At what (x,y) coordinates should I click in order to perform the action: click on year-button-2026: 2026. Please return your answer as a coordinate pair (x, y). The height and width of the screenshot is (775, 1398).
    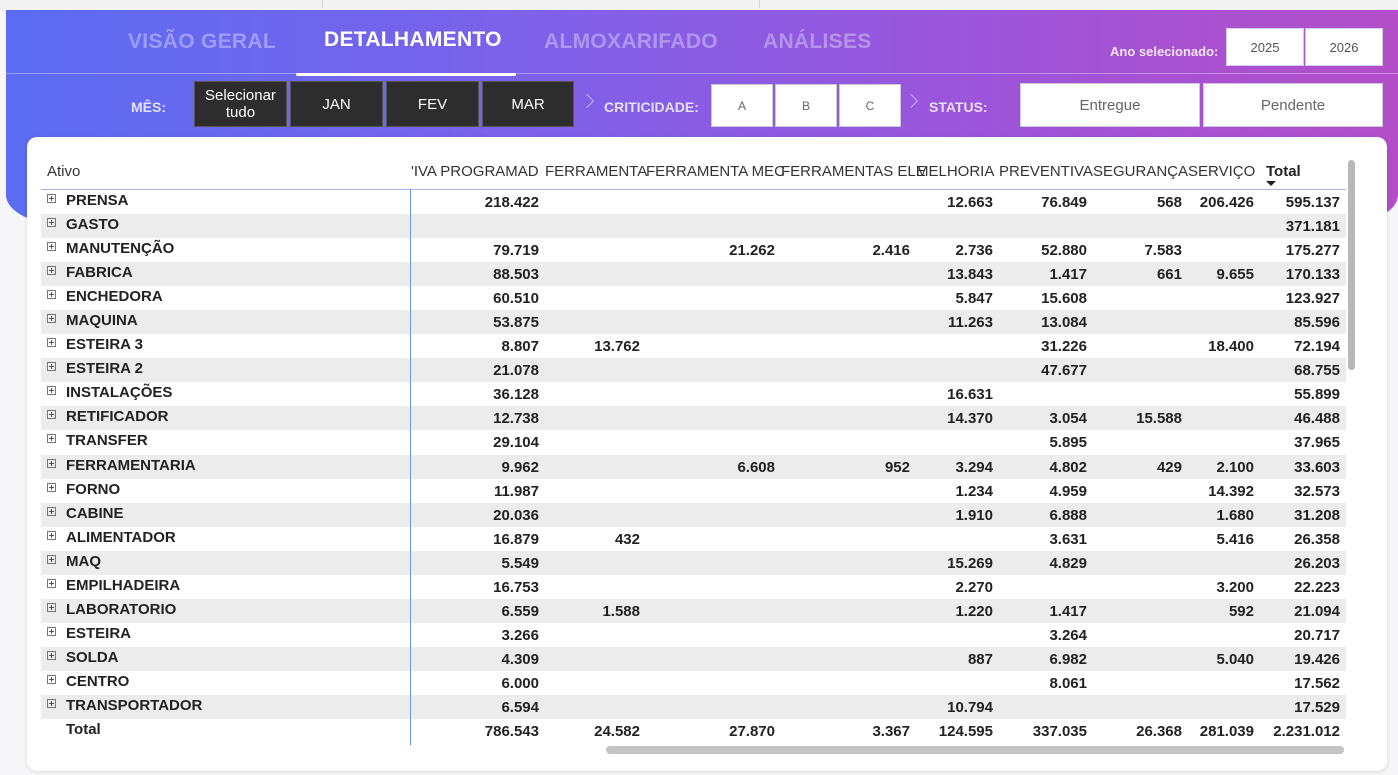
    Looking at the image, I should click on (1344, 47).